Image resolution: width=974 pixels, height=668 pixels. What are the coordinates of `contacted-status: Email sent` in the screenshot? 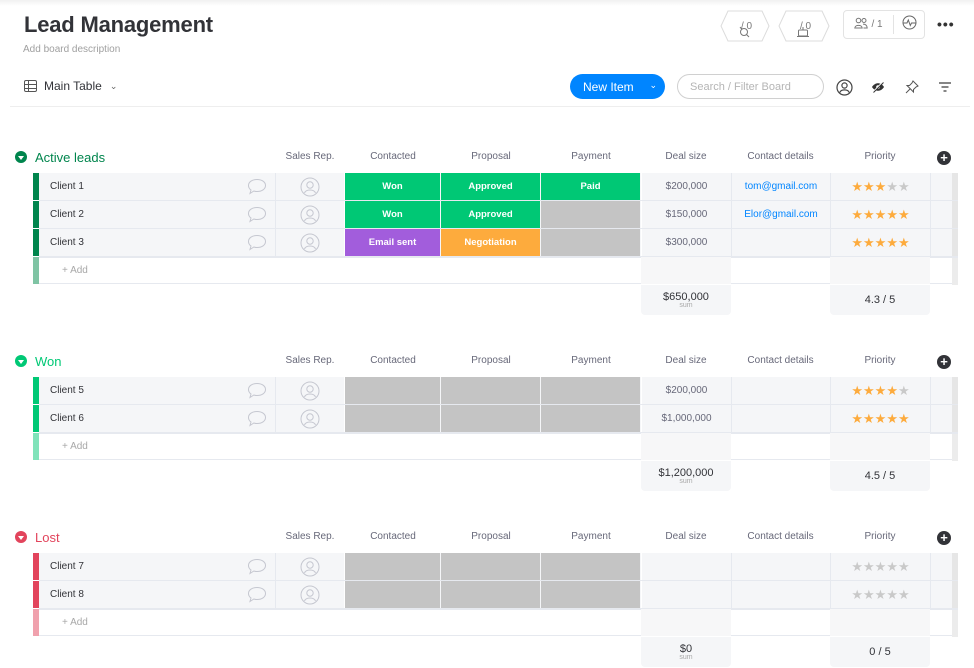 It's located at (393, 242).